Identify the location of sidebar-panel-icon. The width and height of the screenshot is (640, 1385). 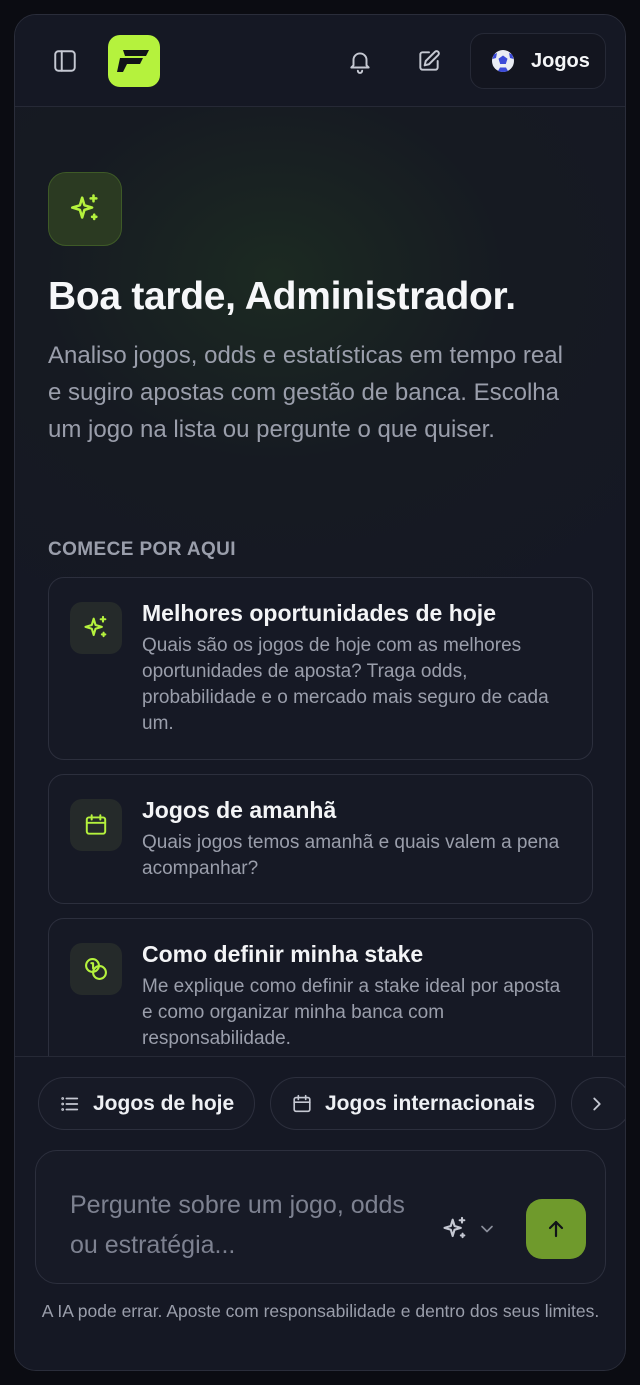
(65, 61).